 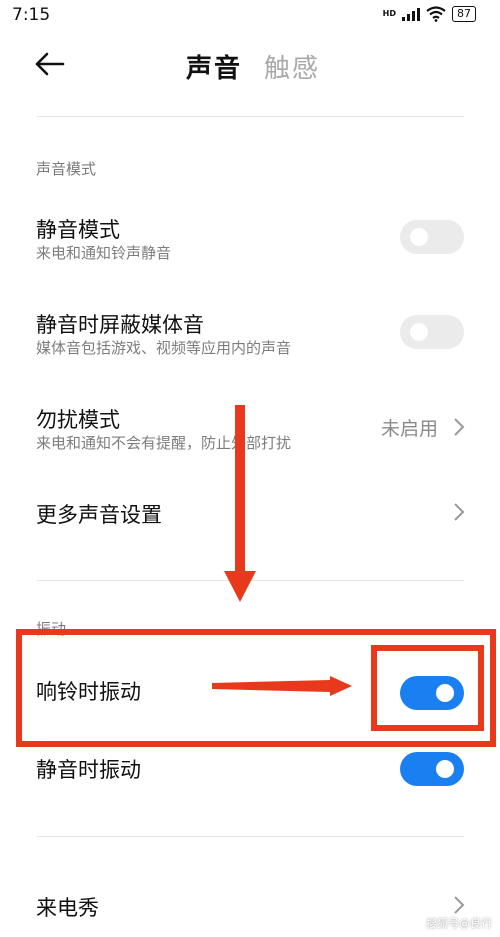 What do you see at coordinates (292, 66) in the screenshot?
I see `tab-haptic: 触感` at bounding box center [292, 66].